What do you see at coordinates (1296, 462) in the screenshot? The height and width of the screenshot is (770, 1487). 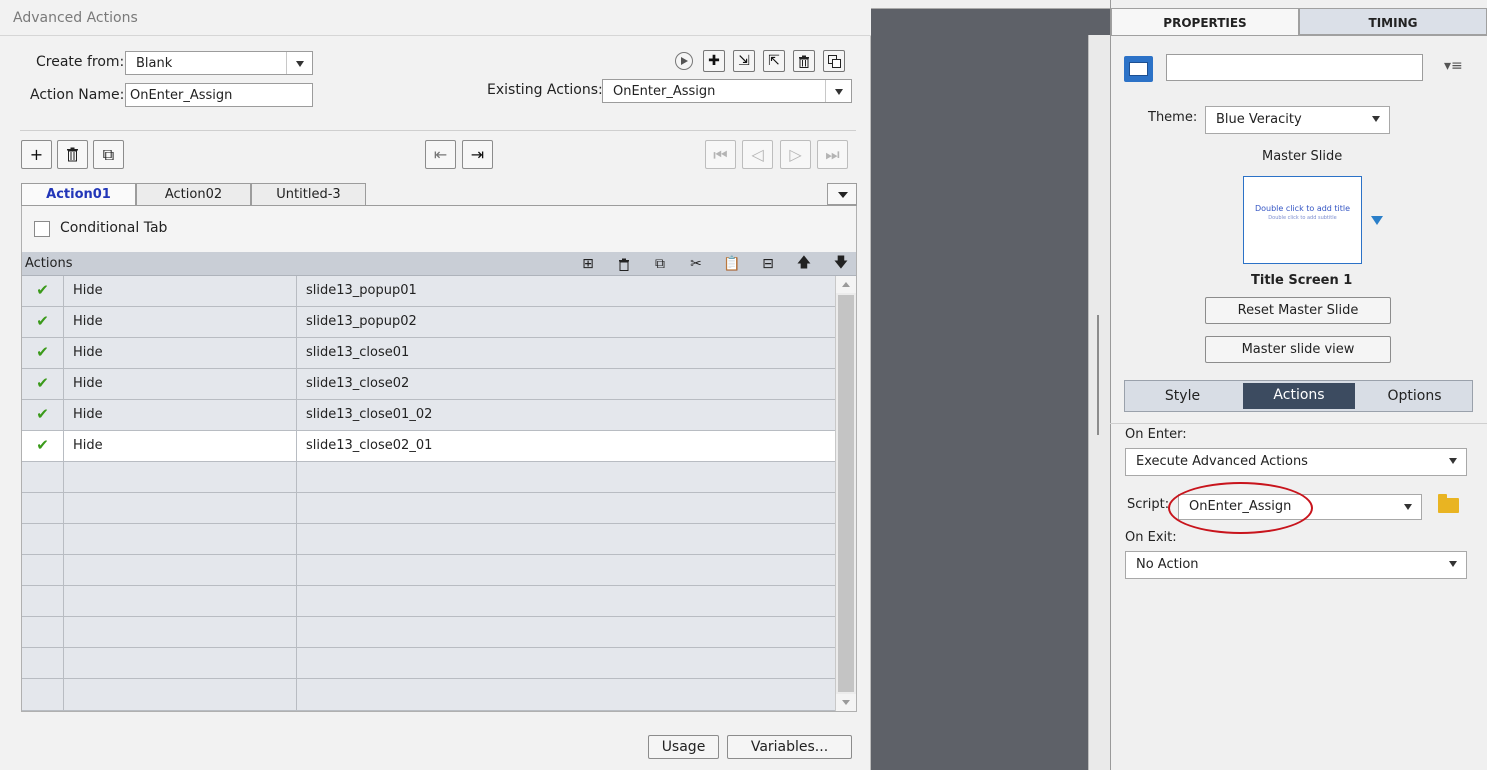 I see `on-enter-select: Execute Advanced Actions` at bounding box center [1296, 462].